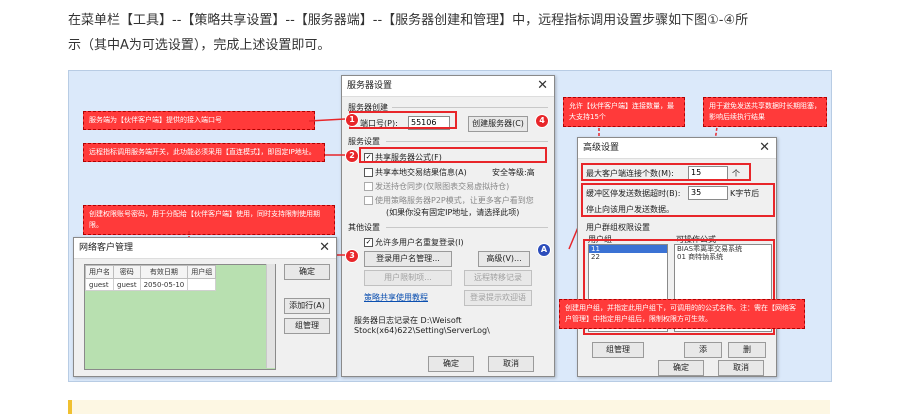 This screenshot has height=414, width=908. I want to click on scrollbar, so click(270, 316).